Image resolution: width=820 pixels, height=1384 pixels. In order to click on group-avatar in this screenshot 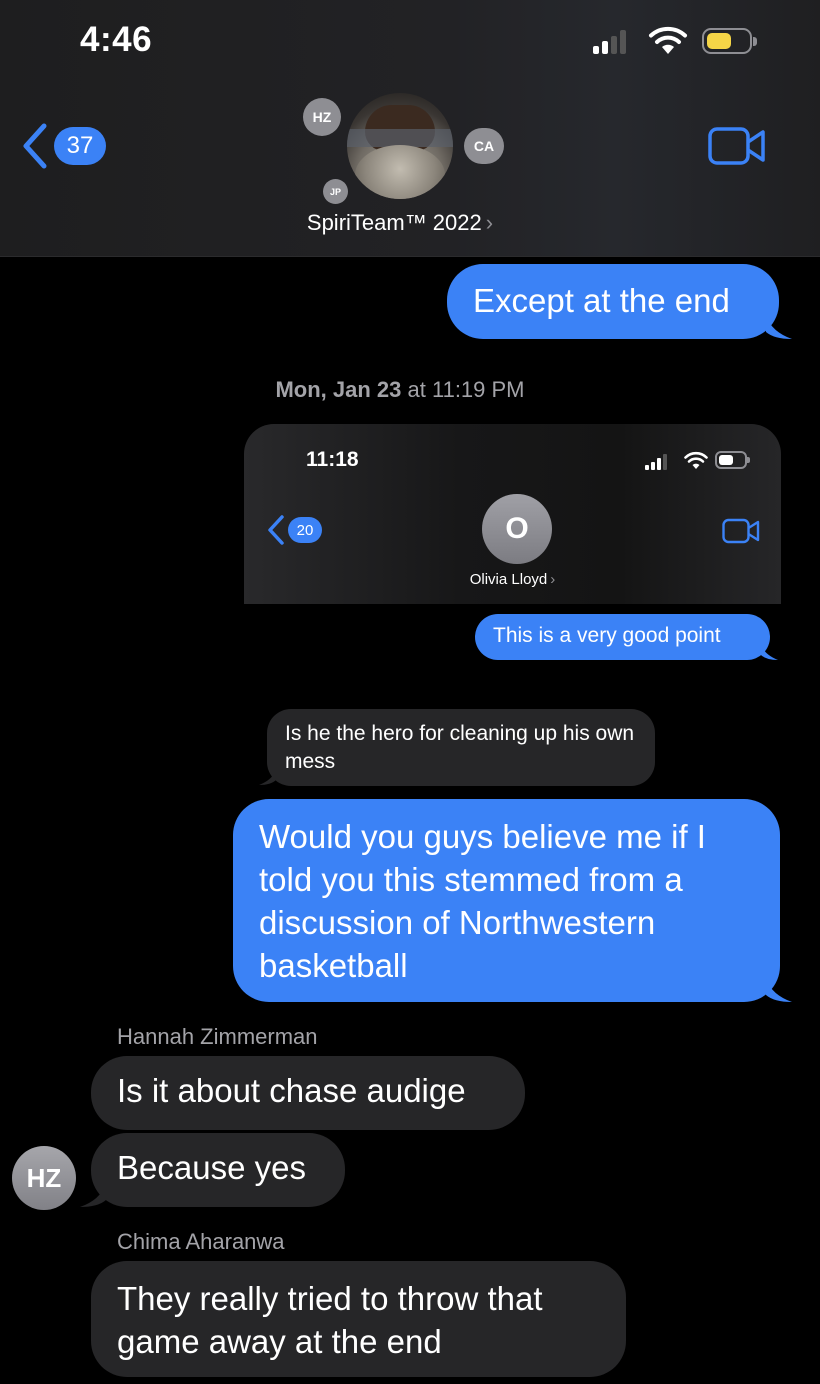, I will do `click(400, 146)`.